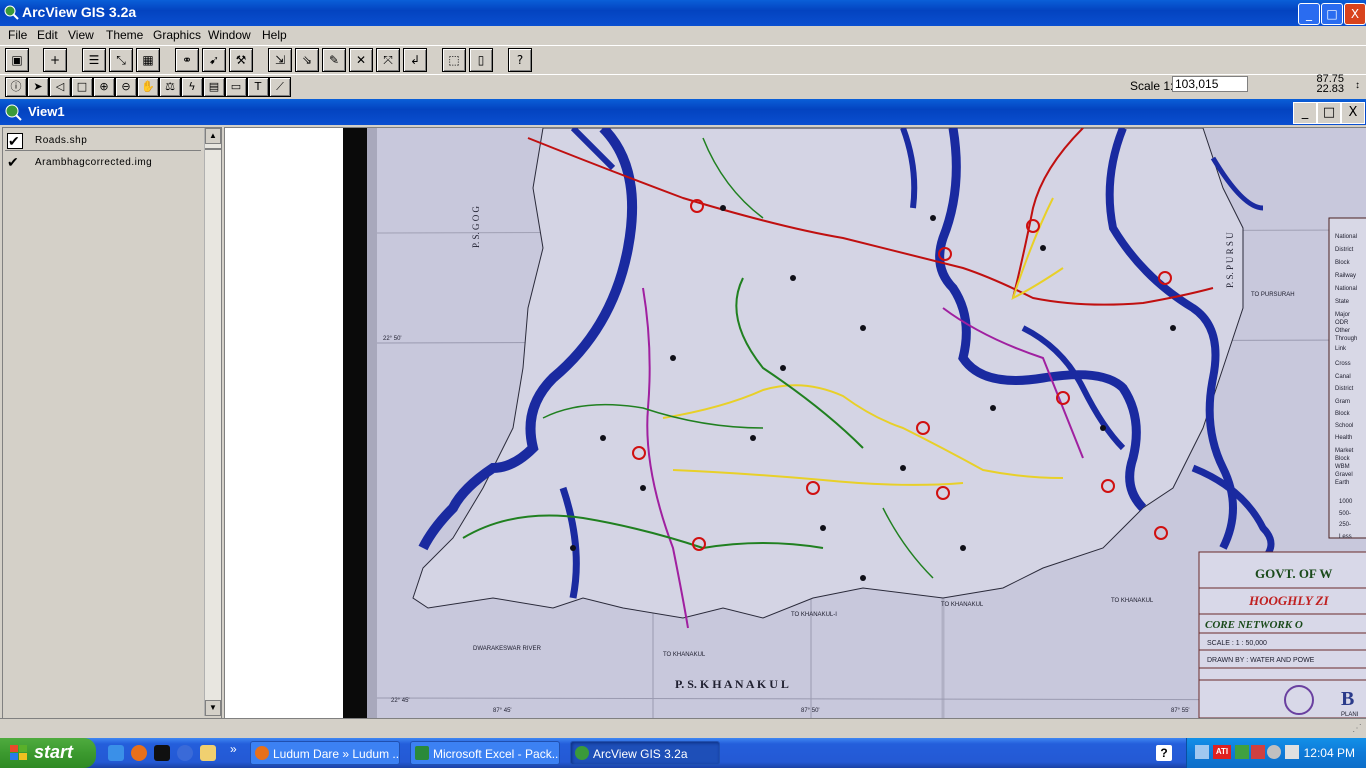 The image size is (1366, 768). Describe the element at coordinates (1329, 113) in the screenshot. I see `view-maximize-button: □` at that location.